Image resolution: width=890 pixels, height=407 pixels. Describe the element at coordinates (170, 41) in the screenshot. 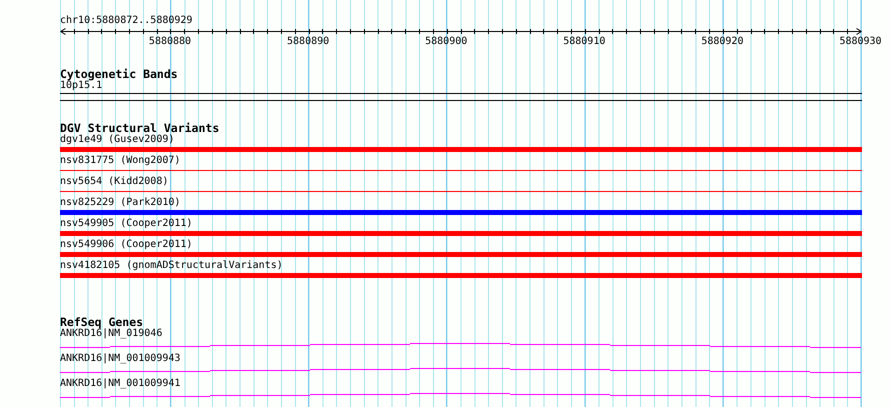

I see `ruler-label: 5880880` at that location.